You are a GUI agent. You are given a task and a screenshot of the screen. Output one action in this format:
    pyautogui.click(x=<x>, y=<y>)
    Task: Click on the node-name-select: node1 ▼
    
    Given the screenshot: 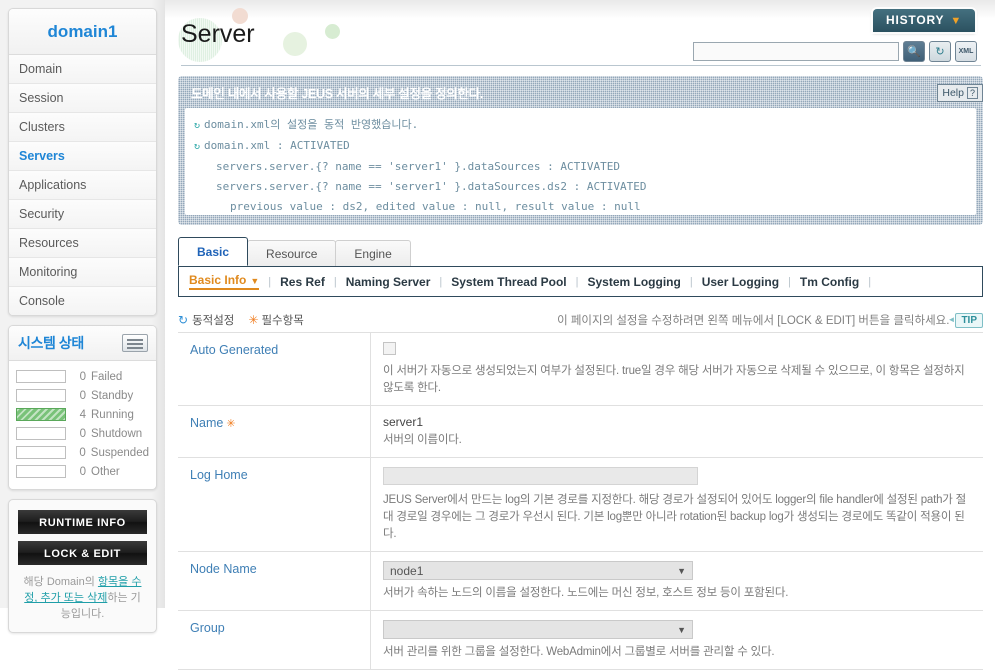 What is the action you would take?
    pyautogui.click(x=538, y=570)
    